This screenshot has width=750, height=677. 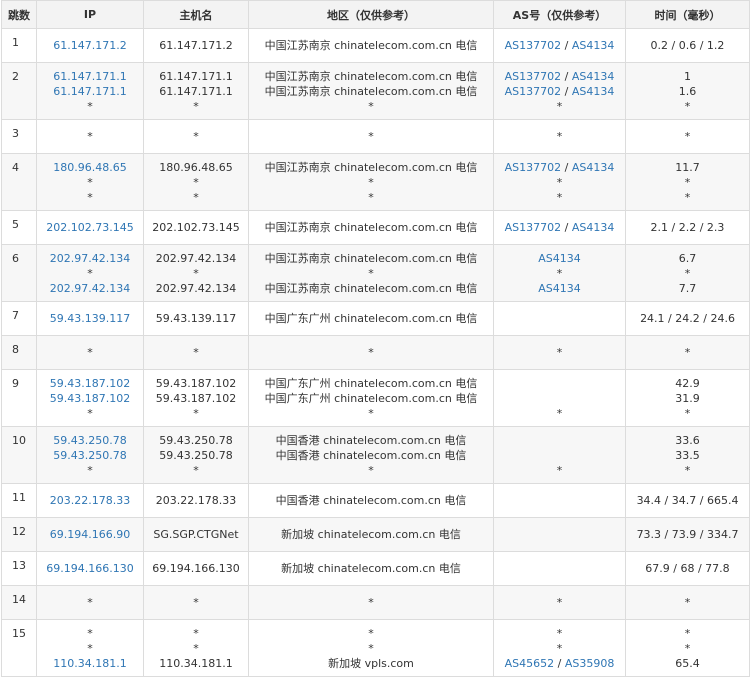 What do you see at coordinates (19, 45) in the screenshot?
I see `hop-cell: 1` at bounding box center [19, 45].